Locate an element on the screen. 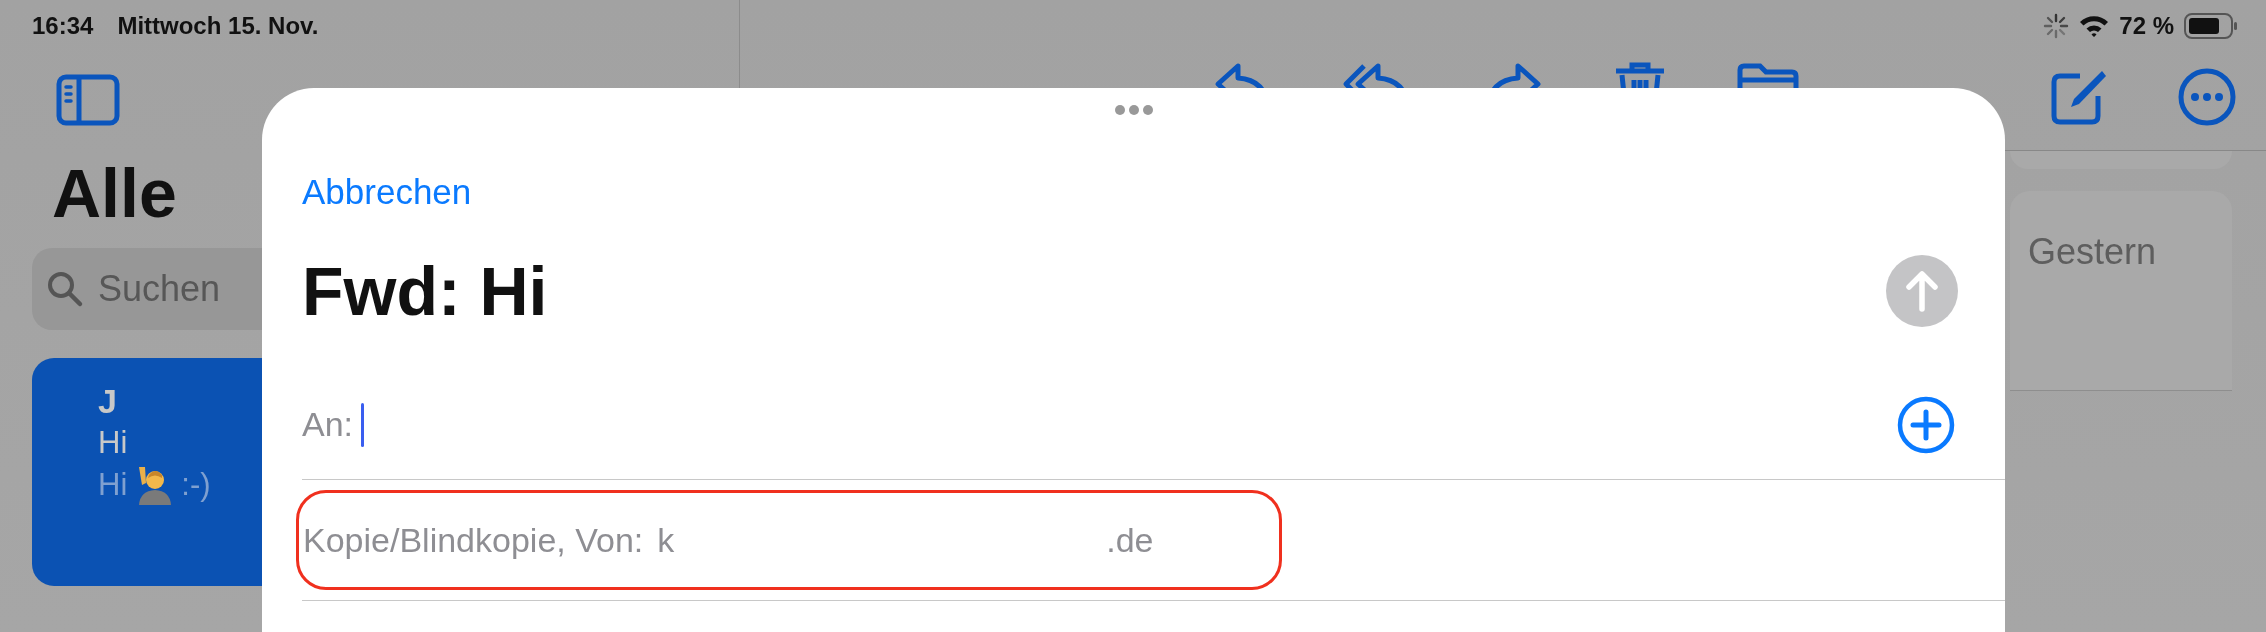 The height and width of the screenshot is (632, 2266). send-button is located at coordinates (1922, 291).